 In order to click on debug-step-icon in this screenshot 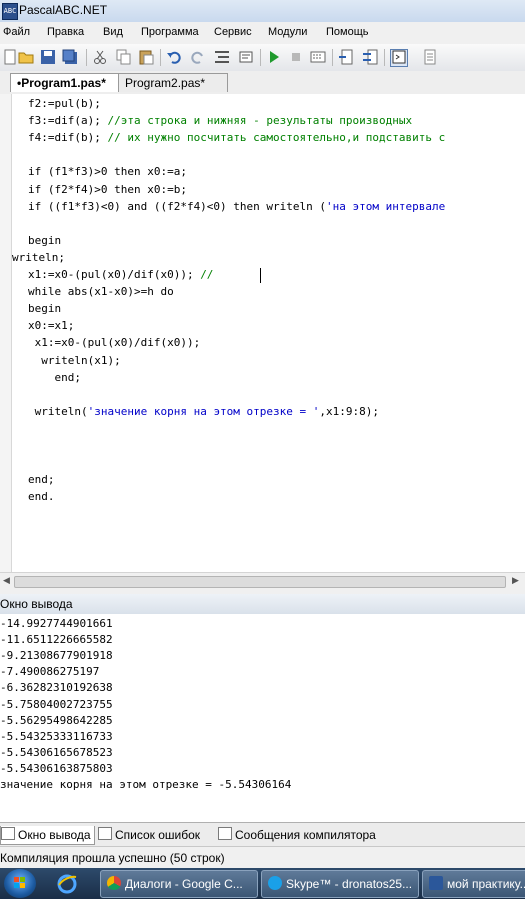, I will do `click(346, 57)`.